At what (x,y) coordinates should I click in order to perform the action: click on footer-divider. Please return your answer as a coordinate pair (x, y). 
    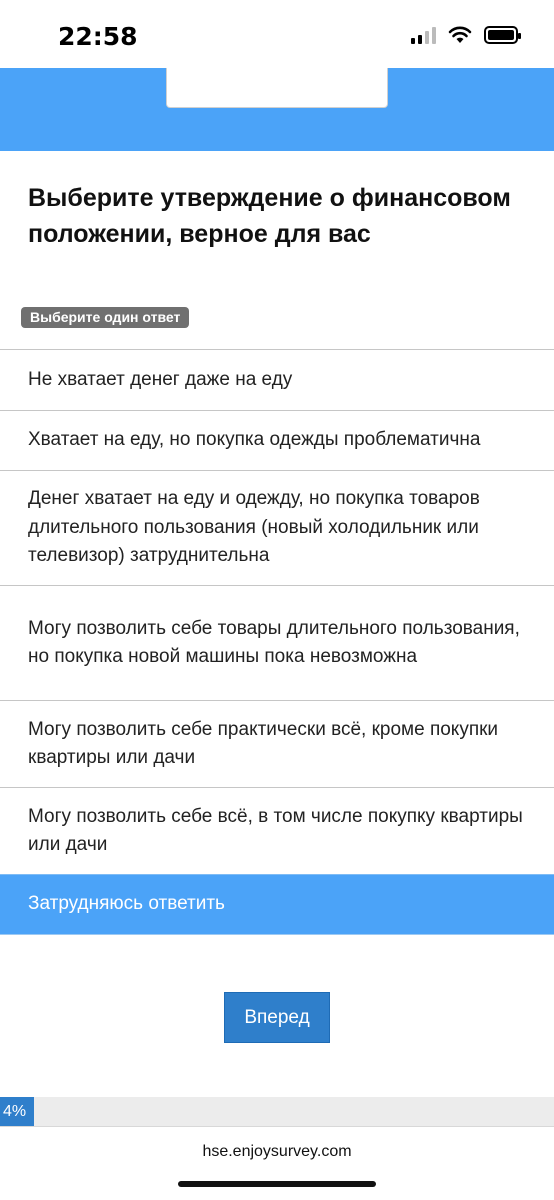
    Looking at the image, I should click on (277, 1126).